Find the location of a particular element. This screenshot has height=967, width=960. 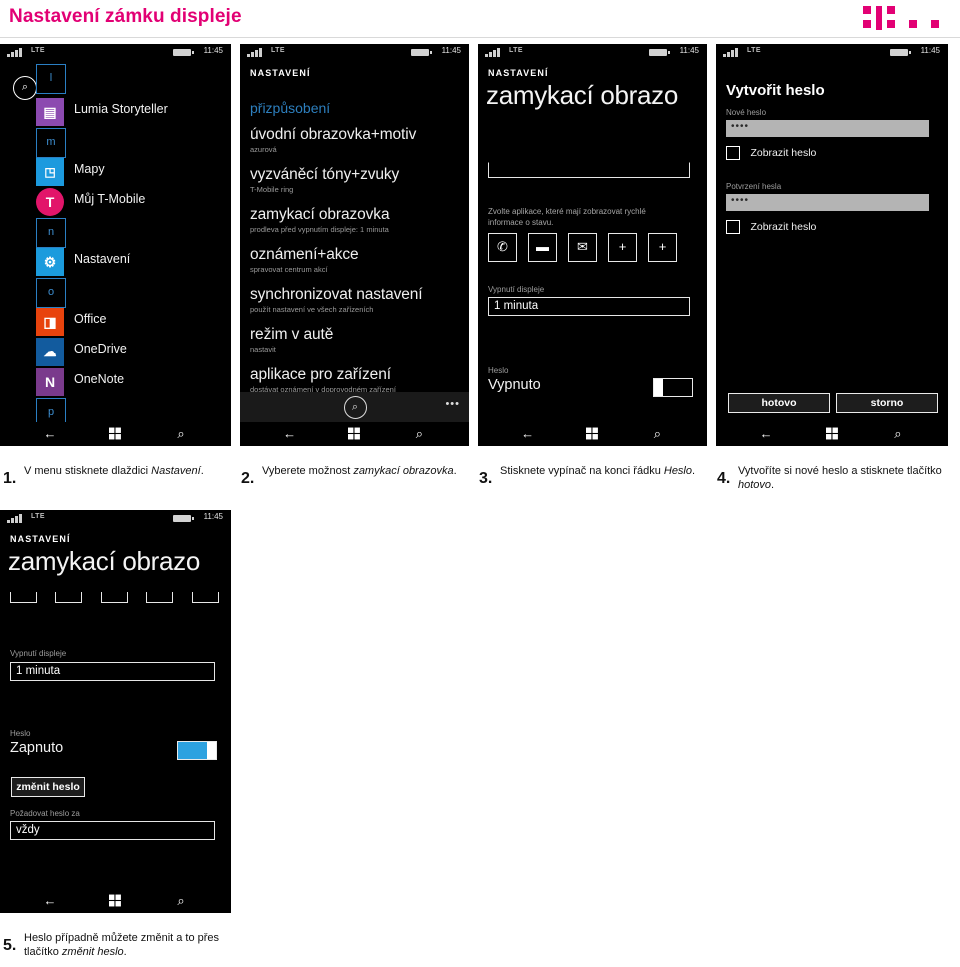

settings-item: oznámení+akce spravovat centrum akcí is located at coordinates (356, 260).